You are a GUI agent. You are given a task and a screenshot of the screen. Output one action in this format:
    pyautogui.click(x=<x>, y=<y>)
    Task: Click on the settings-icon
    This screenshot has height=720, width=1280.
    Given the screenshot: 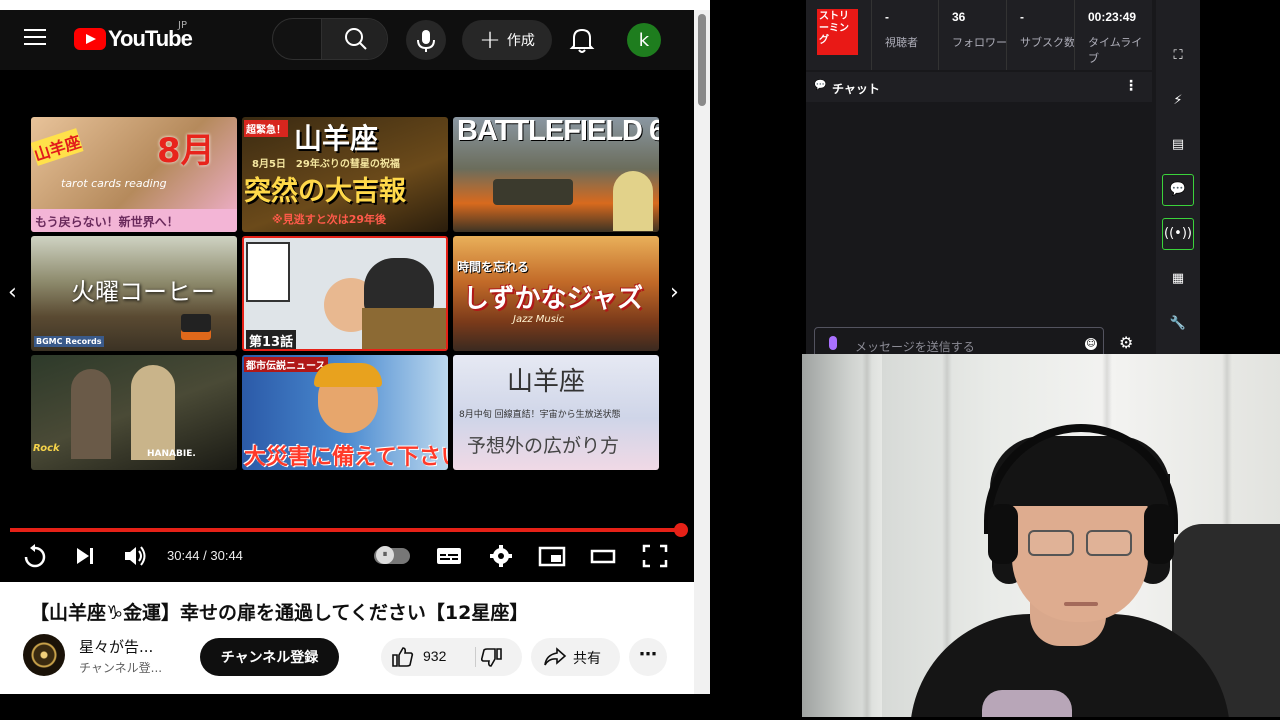 What is the action you would take?
    pyautogui.click(x=501, y=556)
    